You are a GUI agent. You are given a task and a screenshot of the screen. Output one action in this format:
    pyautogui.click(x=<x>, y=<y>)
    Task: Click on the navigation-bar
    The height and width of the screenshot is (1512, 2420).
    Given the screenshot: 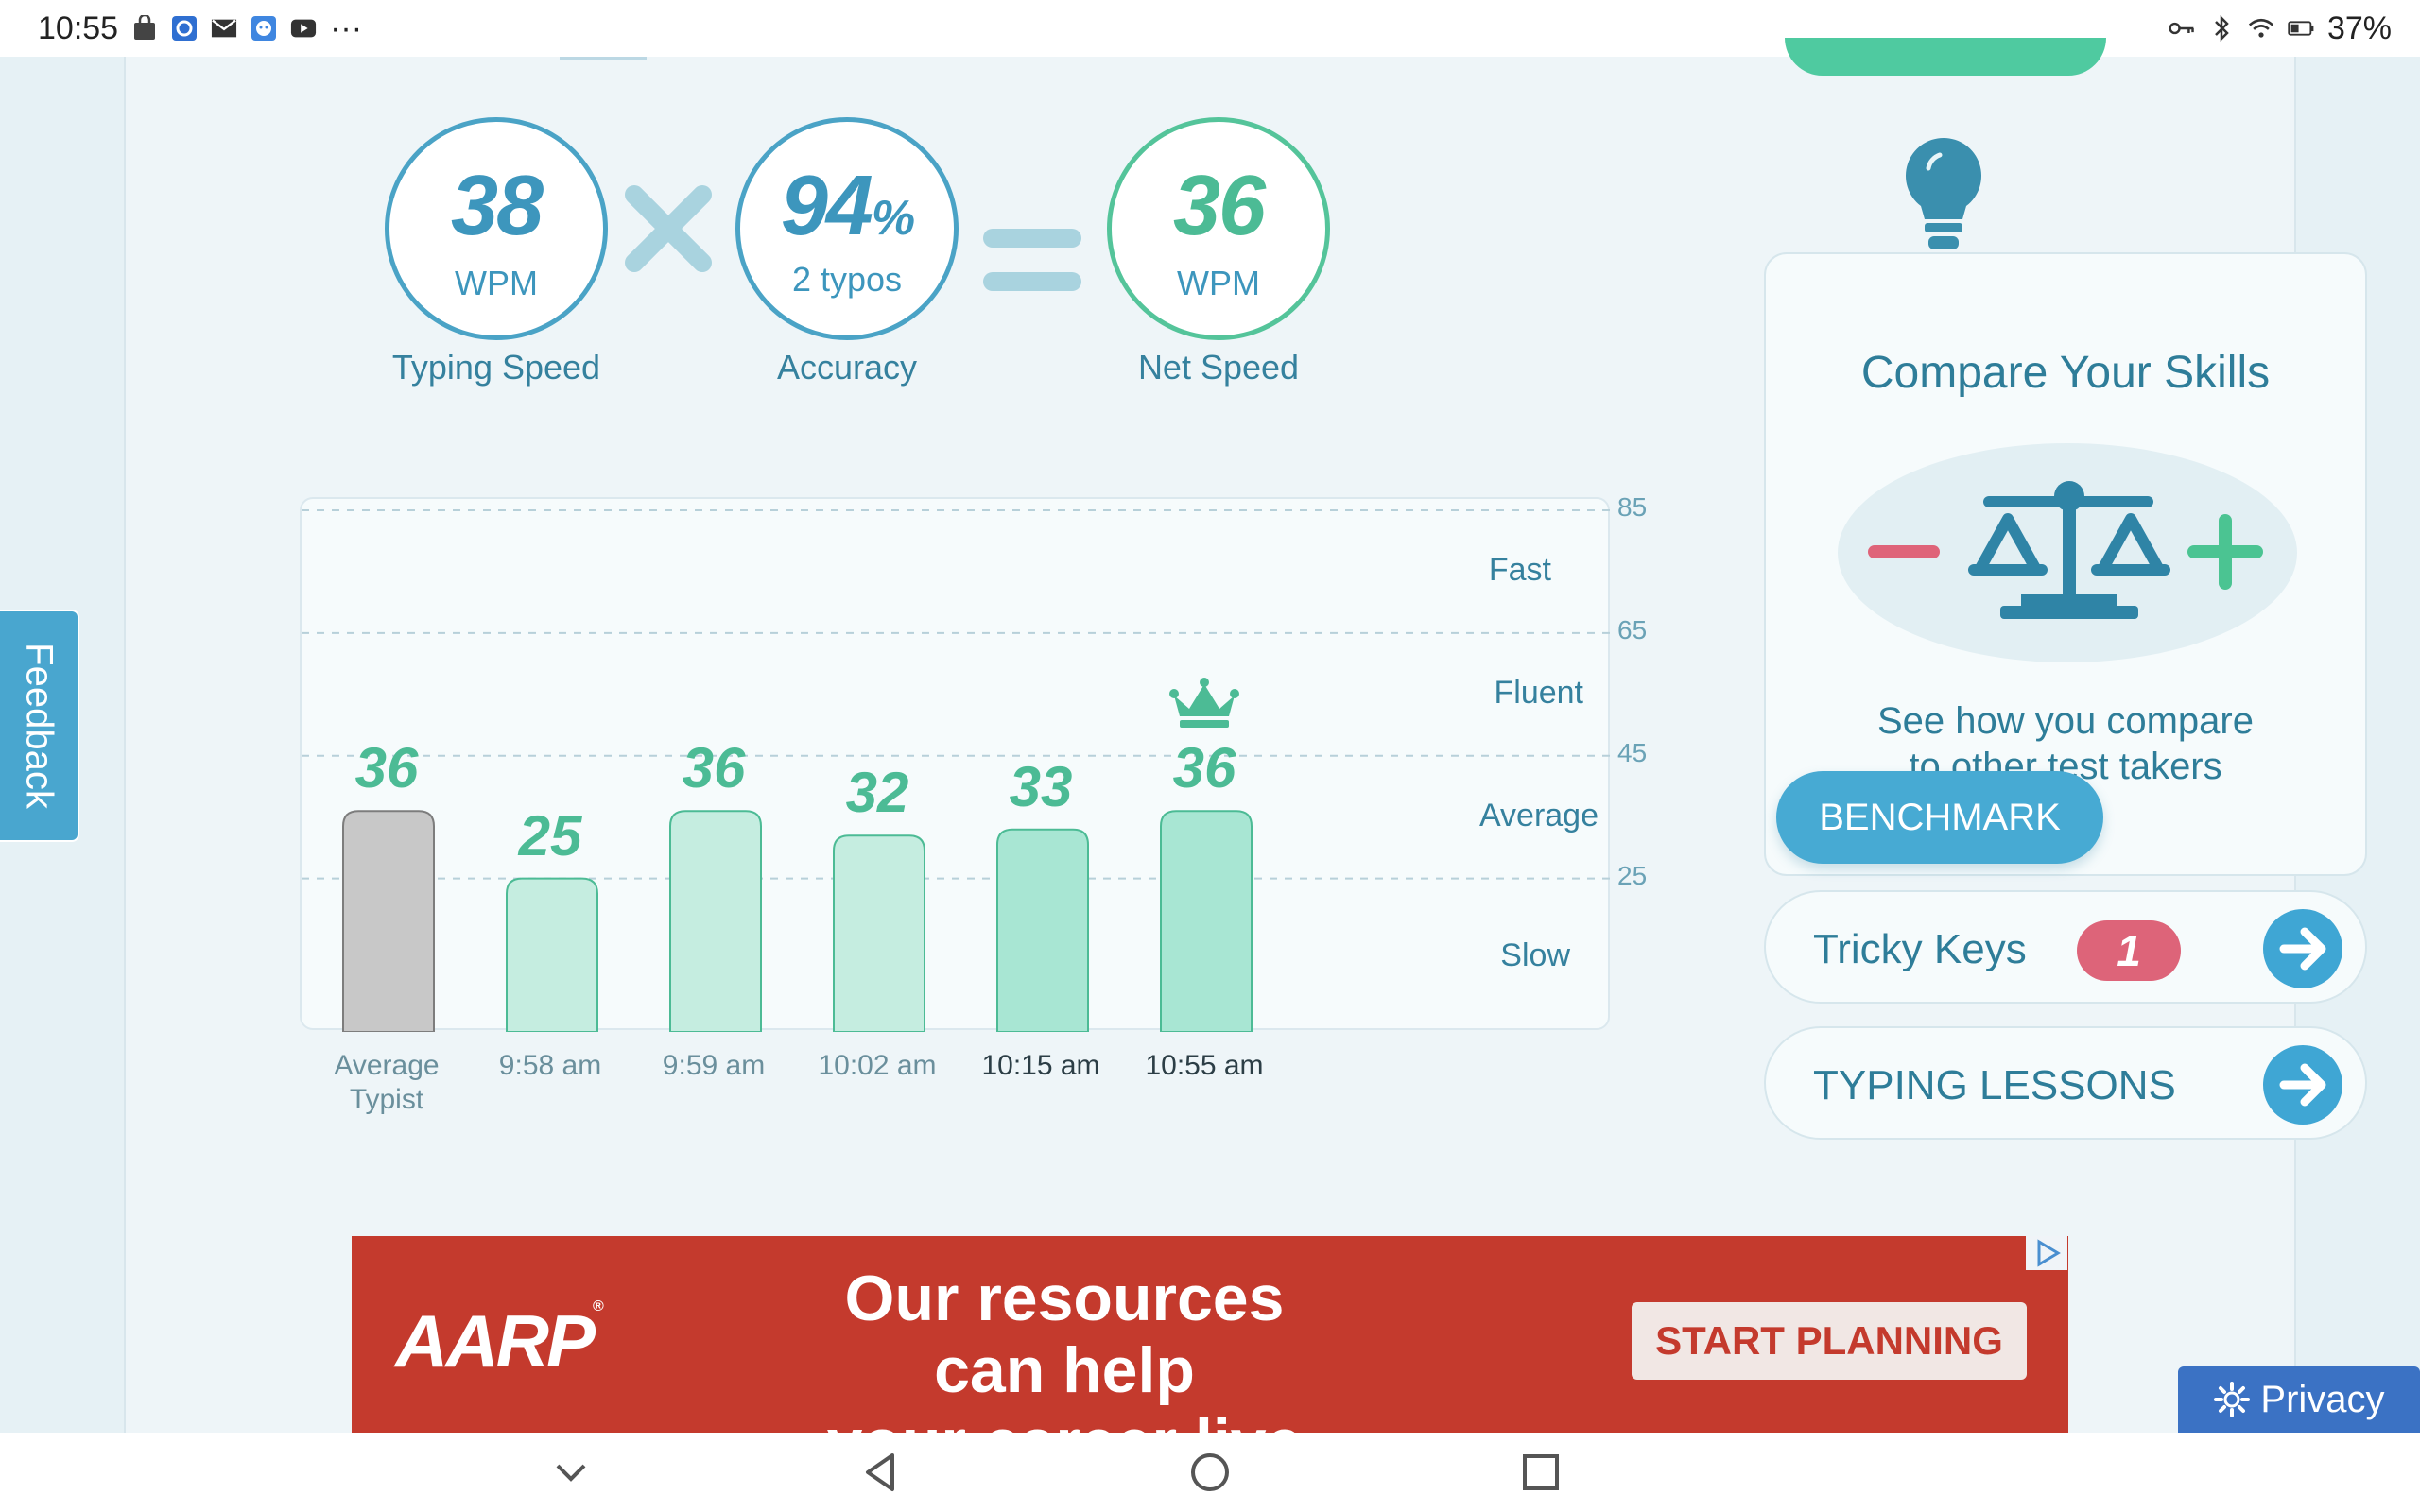 What is the action you would take?
    pyautogui.click(x=1210, y=1472)
    